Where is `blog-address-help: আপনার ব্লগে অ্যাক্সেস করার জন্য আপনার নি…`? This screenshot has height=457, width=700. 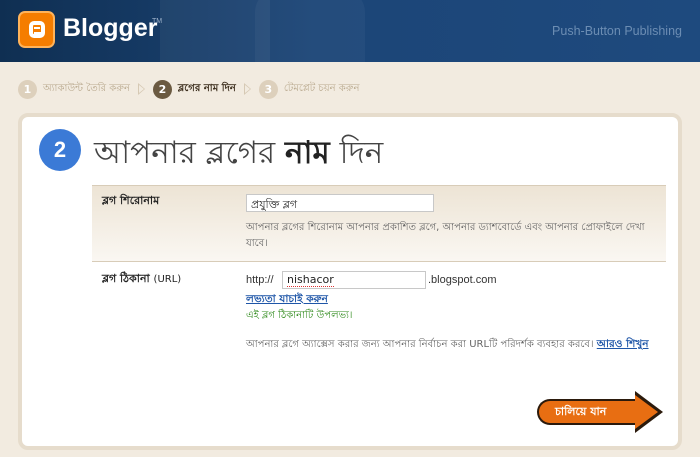
blog-address-help: আপনার ব্লগে অ্যাক্সেস করার জন্য আপনার নি… is located at coordinates (454, 344).